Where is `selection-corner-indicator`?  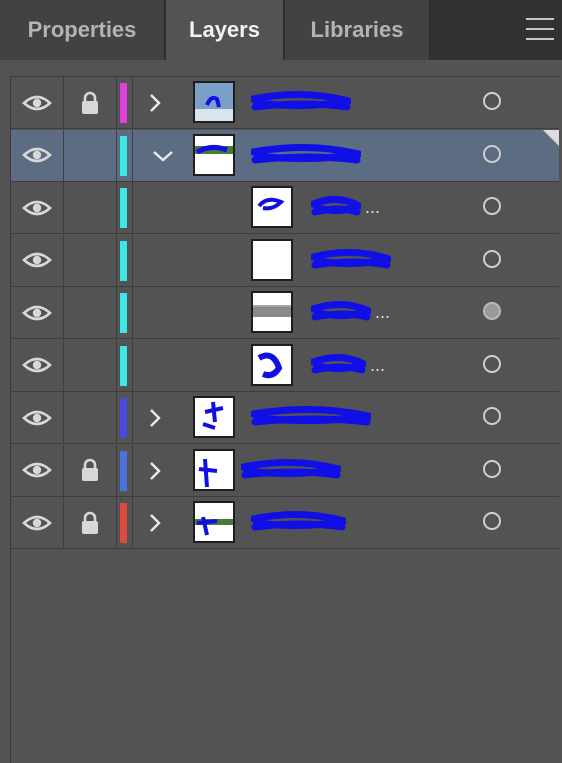
selection-corner-indicator is located at coordinates (551, 137).